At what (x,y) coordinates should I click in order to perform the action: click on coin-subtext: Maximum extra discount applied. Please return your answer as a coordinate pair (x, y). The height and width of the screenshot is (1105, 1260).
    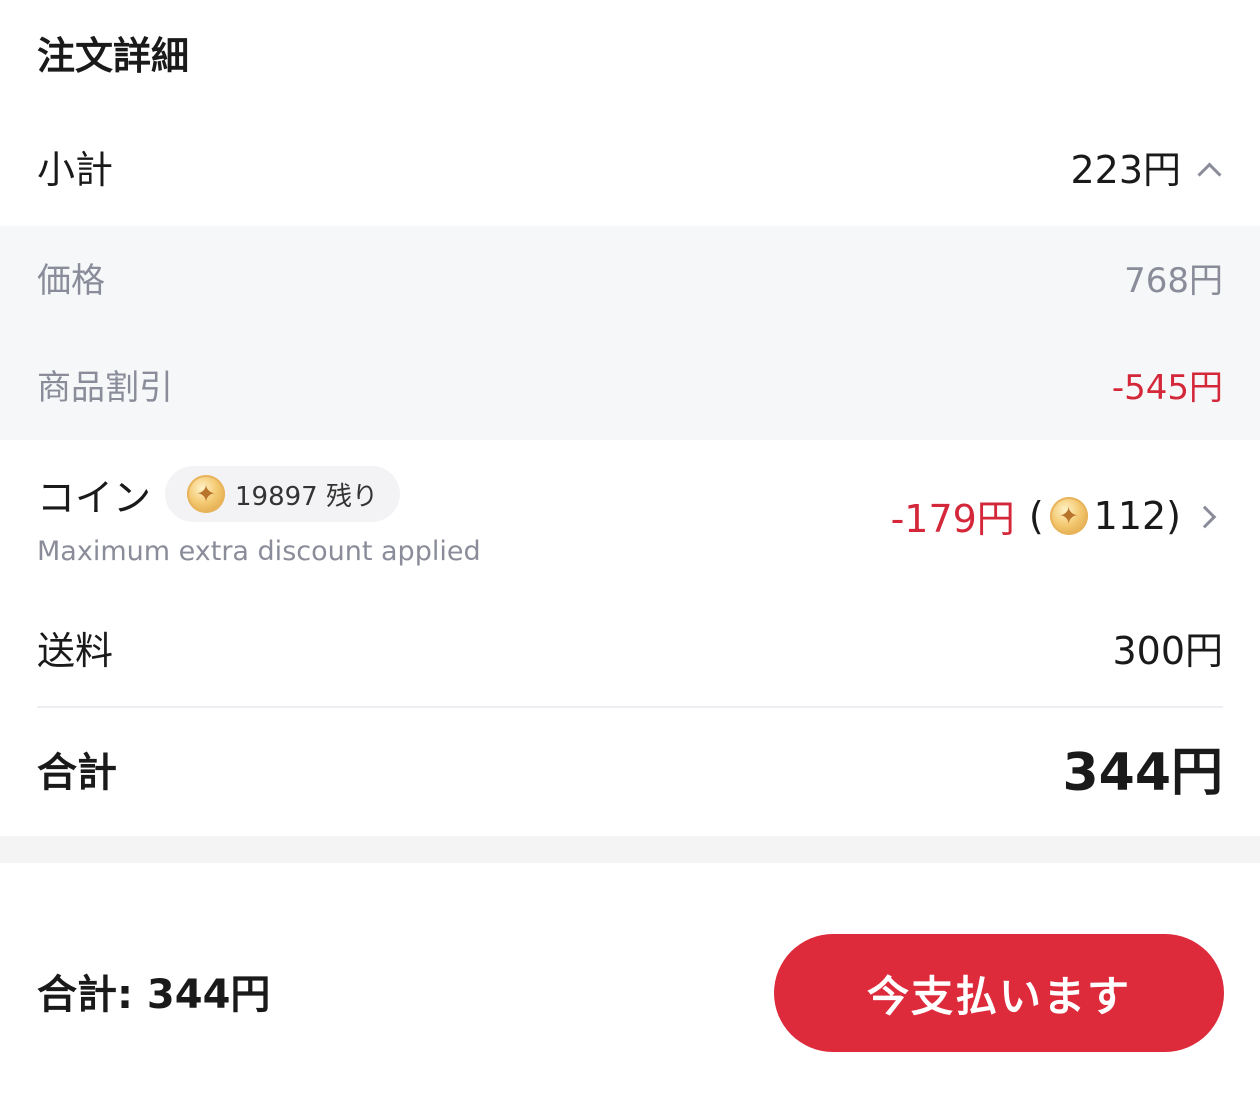
    Looking at the image, I should click on (259, 551).